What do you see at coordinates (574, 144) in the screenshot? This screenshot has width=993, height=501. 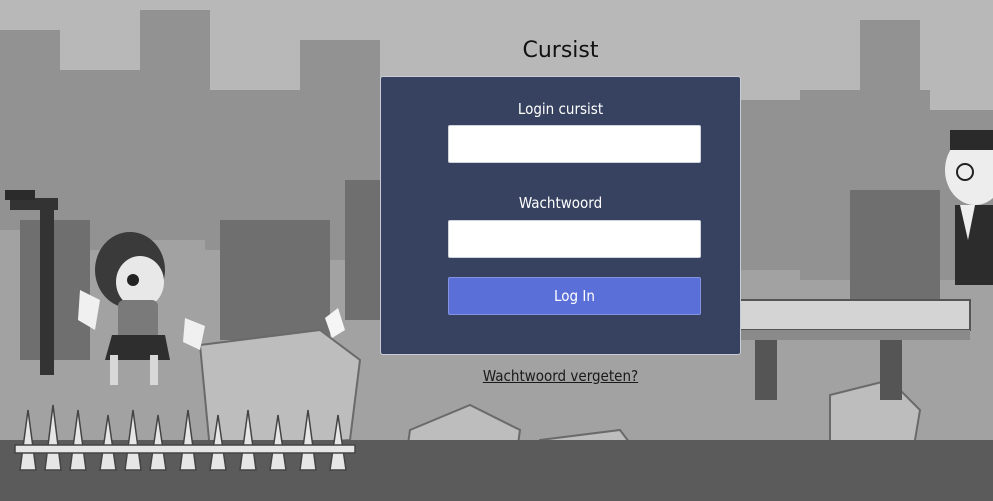 I see `username-input` at bounding box center [574, 144].